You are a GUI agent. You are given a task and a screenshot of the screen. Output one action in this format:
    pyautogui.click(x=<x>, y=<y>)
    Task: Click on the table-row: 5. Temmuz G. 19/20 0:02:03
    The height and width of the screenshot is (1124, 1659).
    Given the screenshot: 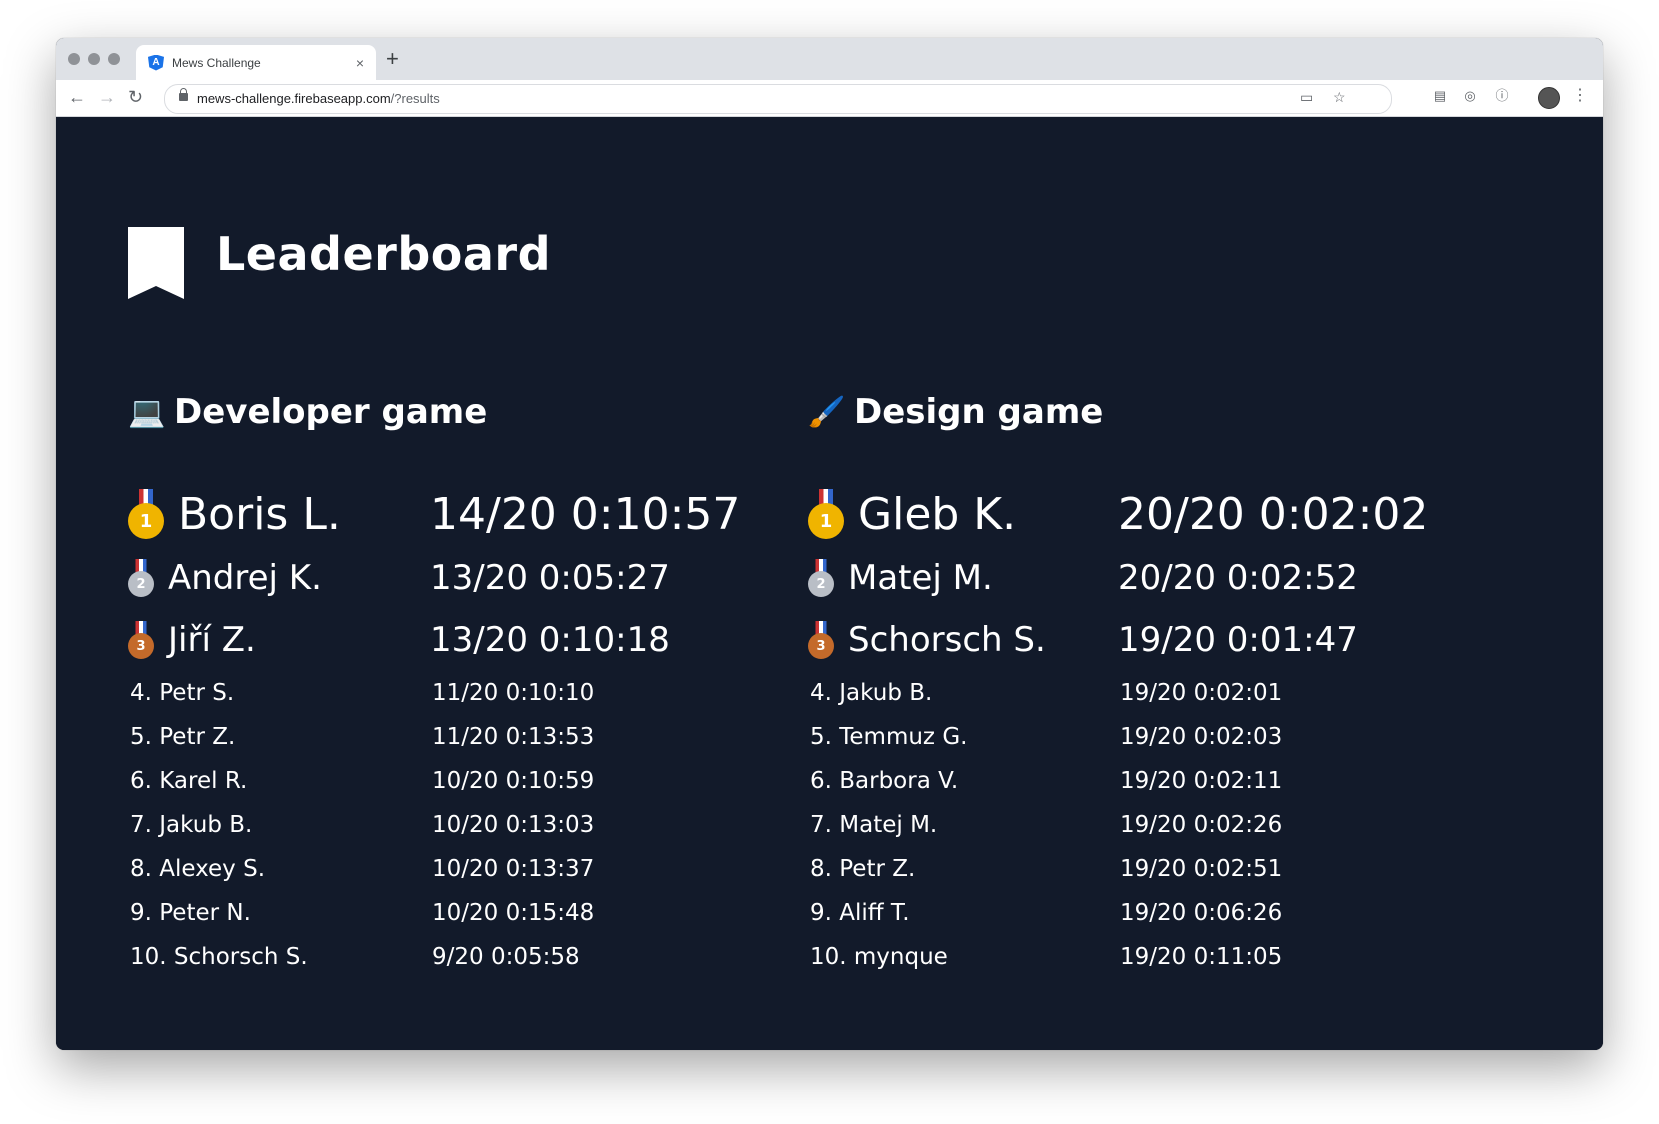 What is the action you would take?
    pyautogui.click(x=1148, y=737)
    